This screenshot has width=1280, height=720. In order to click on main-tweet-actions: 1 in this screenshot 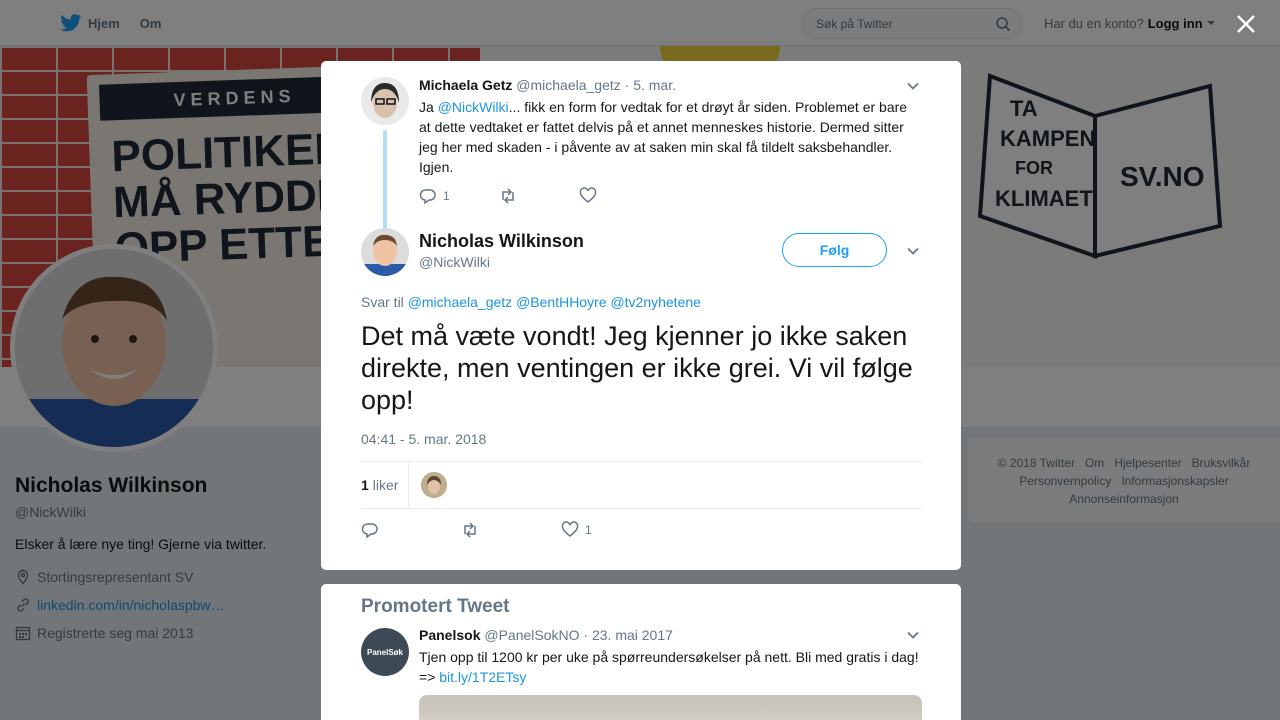, I will do `click(481, 530)`.